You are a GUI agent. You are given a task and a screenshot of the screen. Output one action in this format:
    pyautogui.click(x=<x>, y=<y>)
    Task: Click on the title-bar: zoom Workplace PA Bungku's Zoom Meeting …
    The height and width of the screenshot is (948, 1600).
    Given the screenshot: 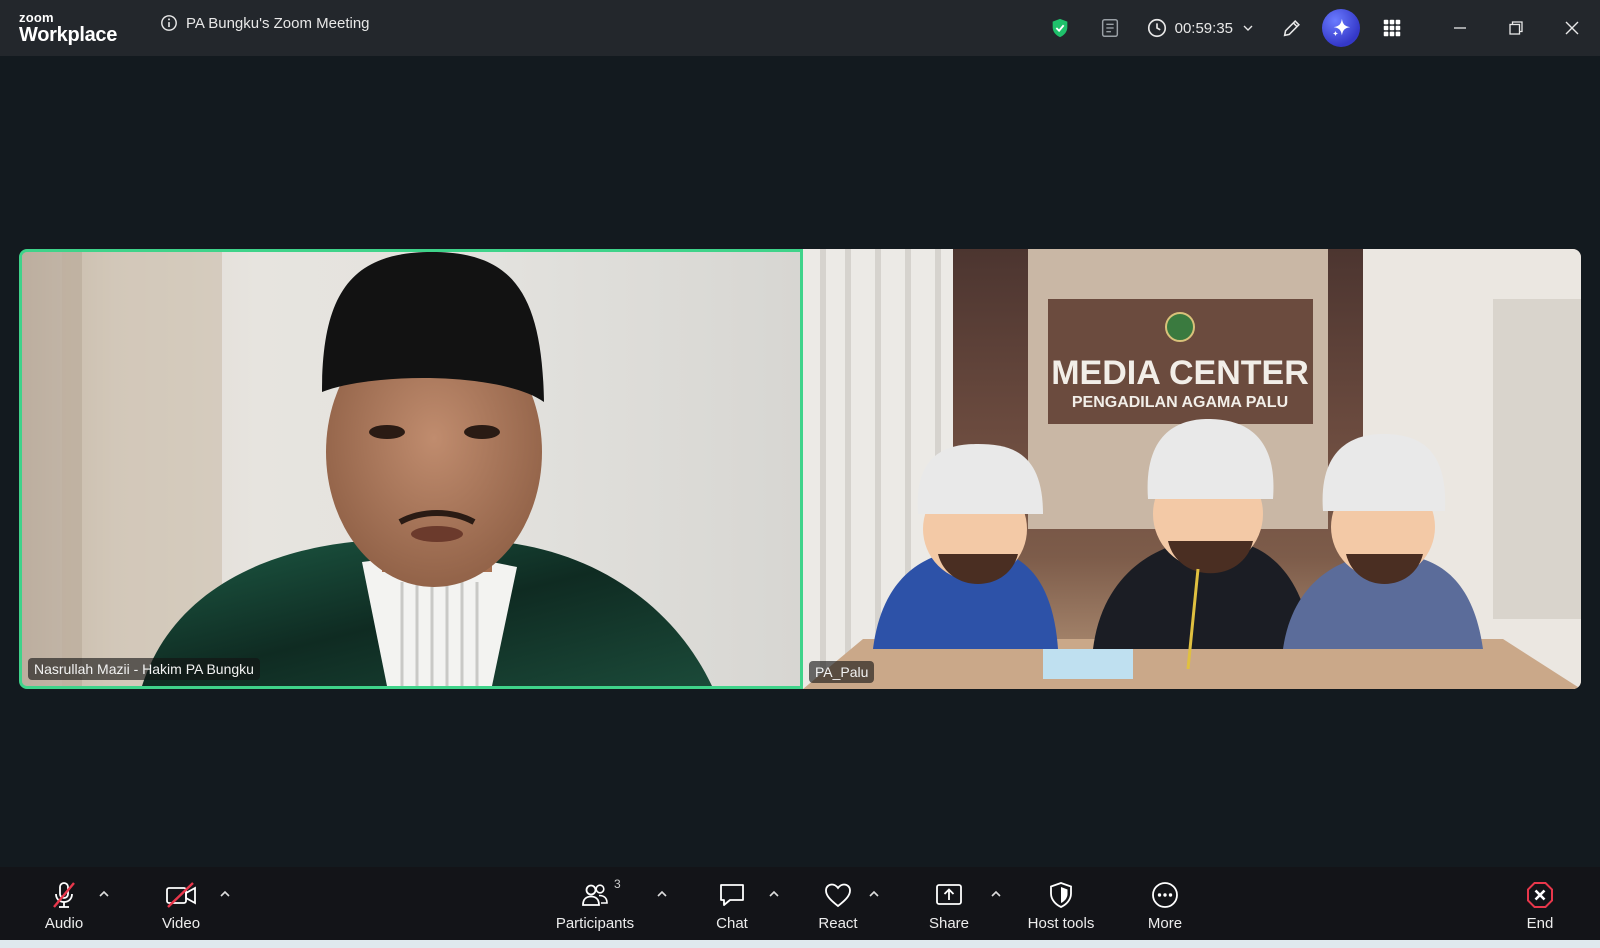 What is the action you would take?
    pyautogui.click(x=800, y=28)
    